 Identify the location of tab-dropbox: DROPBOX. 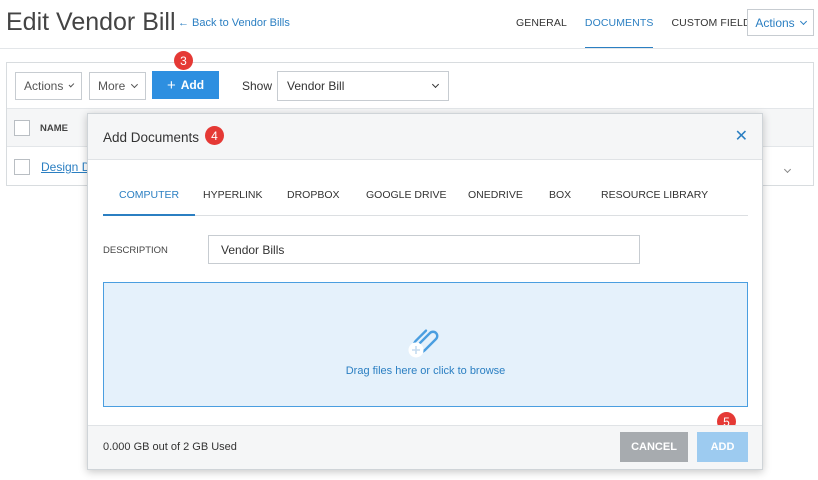
(313, 195).